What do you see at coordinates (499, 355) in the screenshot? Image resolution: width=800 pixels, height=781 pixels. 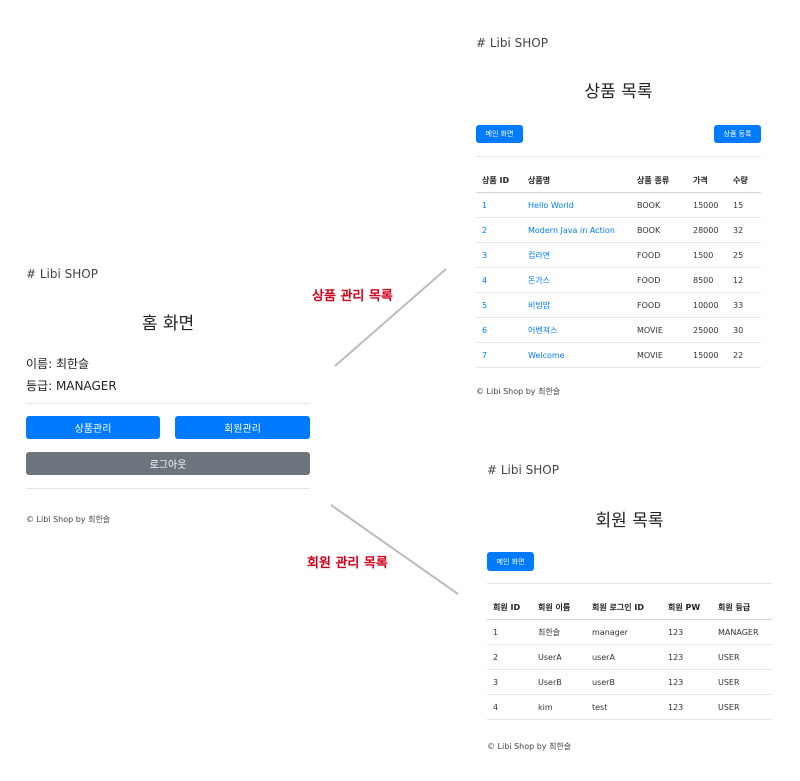 I see `product-id-link: 7` at bounding box center [499, 355].